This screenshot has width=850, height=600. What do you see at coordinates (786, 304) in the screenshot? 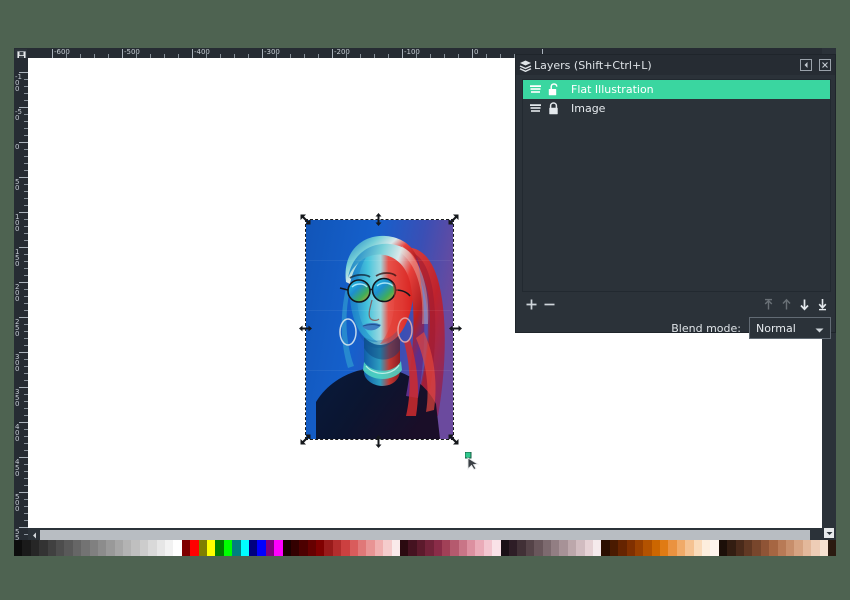
I see `raise-layer-button` at bounding box center [786, 304].